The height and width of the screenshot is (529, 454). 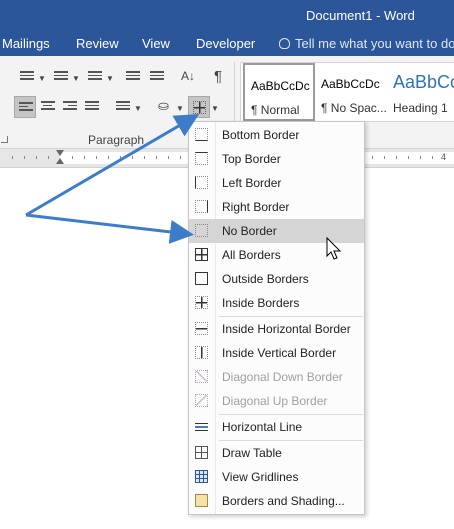 What do you see at coordinates (252, 183) in the screenshot?
I see `menu-item-label: Left Border` at bounding box center [252, 183].